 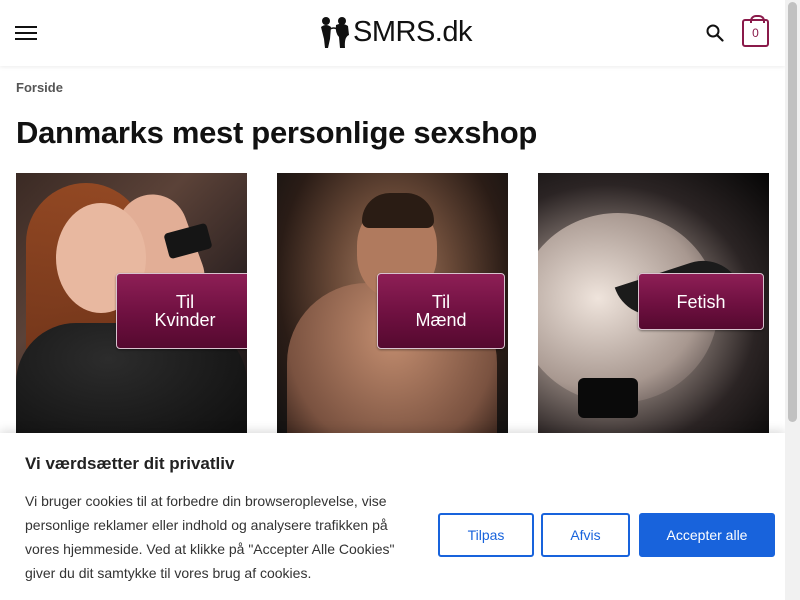 I want to click on site-logo: SMRS.dk, so click(x=395, y=32).